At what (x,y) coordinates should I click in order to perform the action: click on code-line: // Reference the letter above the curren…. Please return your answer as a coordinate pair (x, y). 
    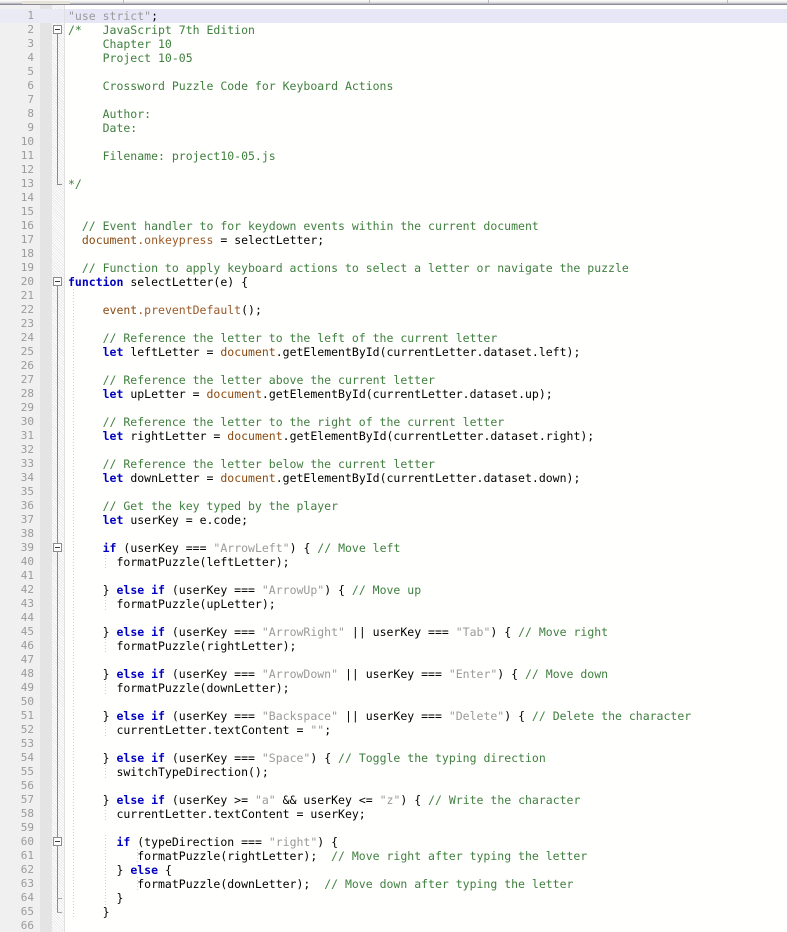
    Looking at the image, I should click on (251, 380).